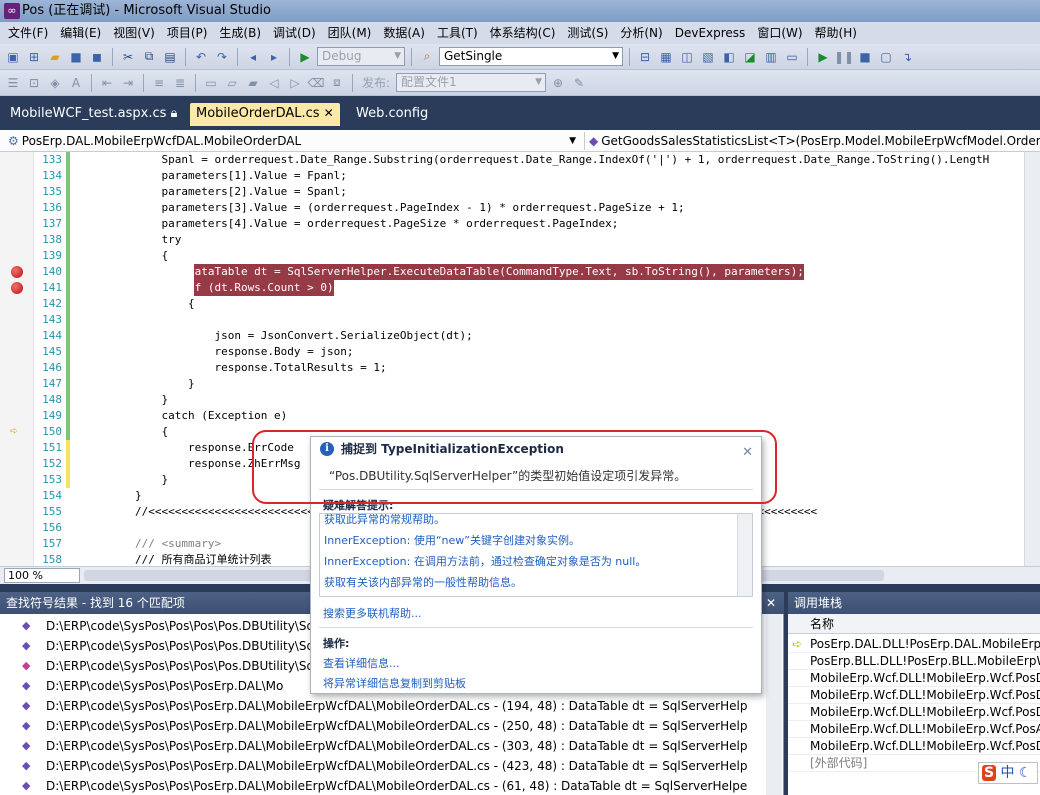 The width and height of the screenshot is (1040, 795). Describe the element at coordinates (159, 83) in the screenshot. I see `comment-icon: ≡` at that location.